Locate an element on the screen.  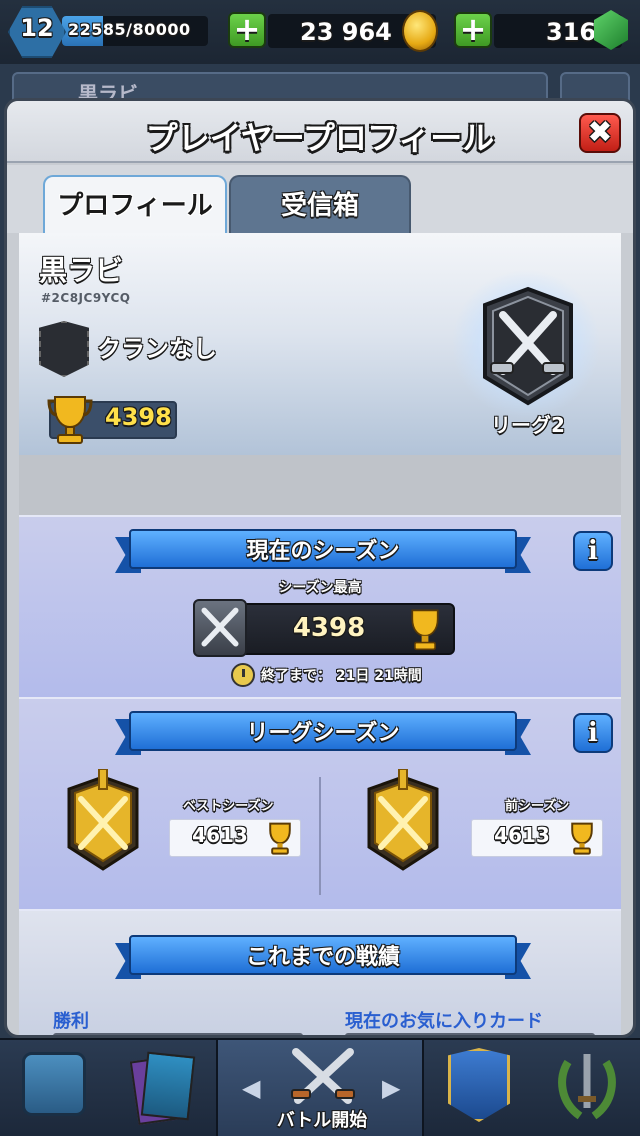
favorite-card-label: 現在のお気に入りカード is located at coordinates (444, 1021).